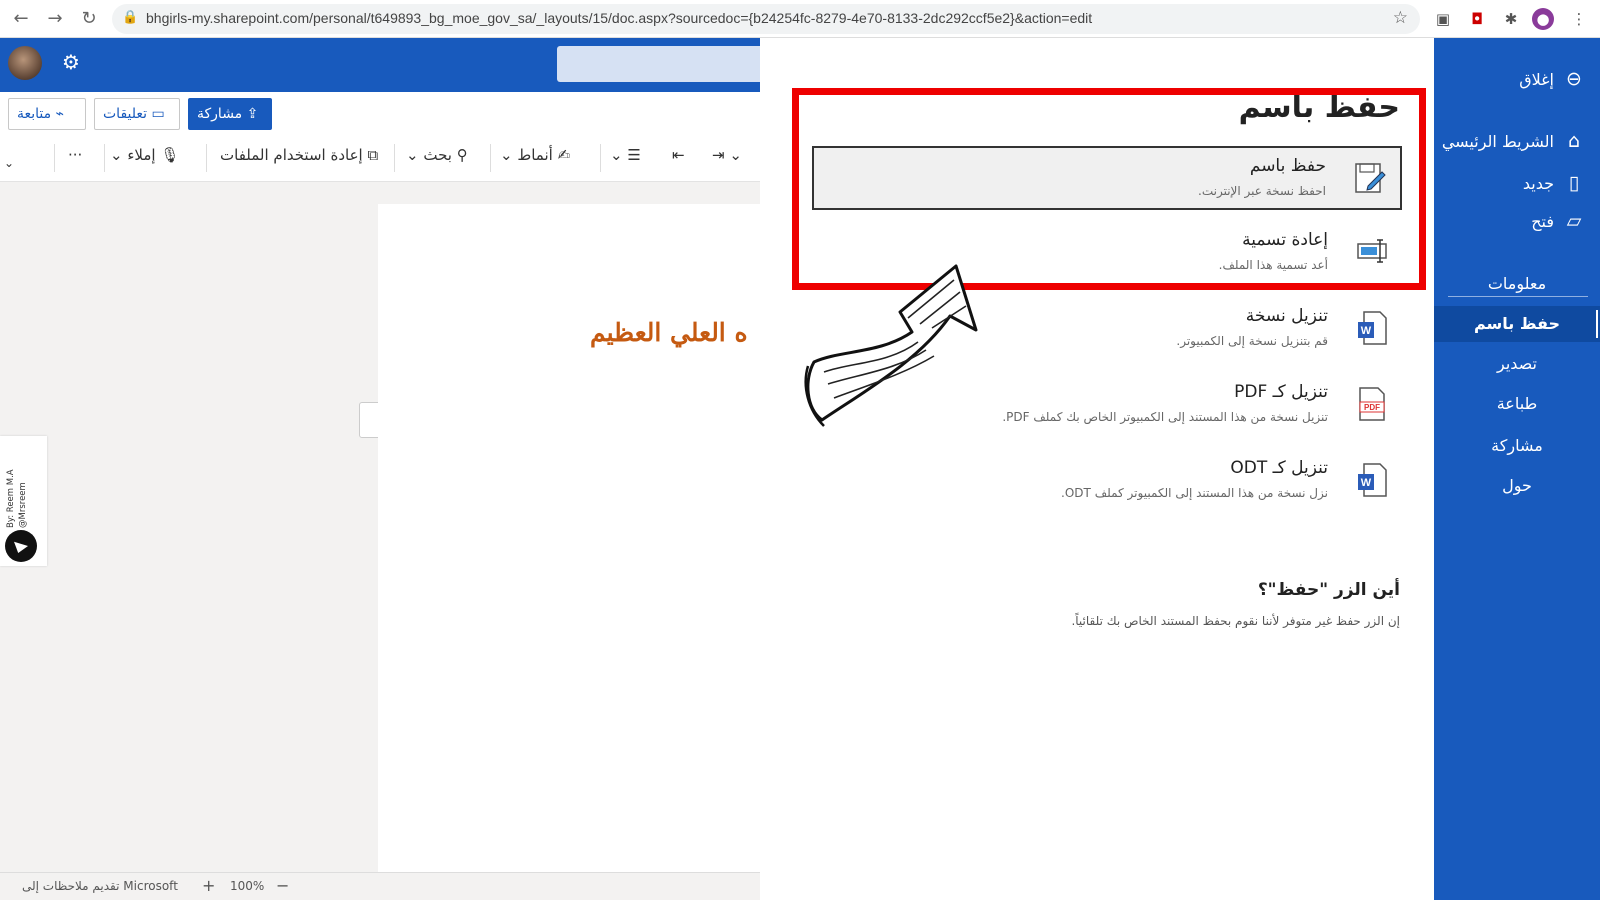 The height and width of the screenshot is (900, 1600). What do you see at coordinates (1497, 141) in the screenshot?
I see `home-label: الشريط الرئيسي` at bounding box center [1497, 141].